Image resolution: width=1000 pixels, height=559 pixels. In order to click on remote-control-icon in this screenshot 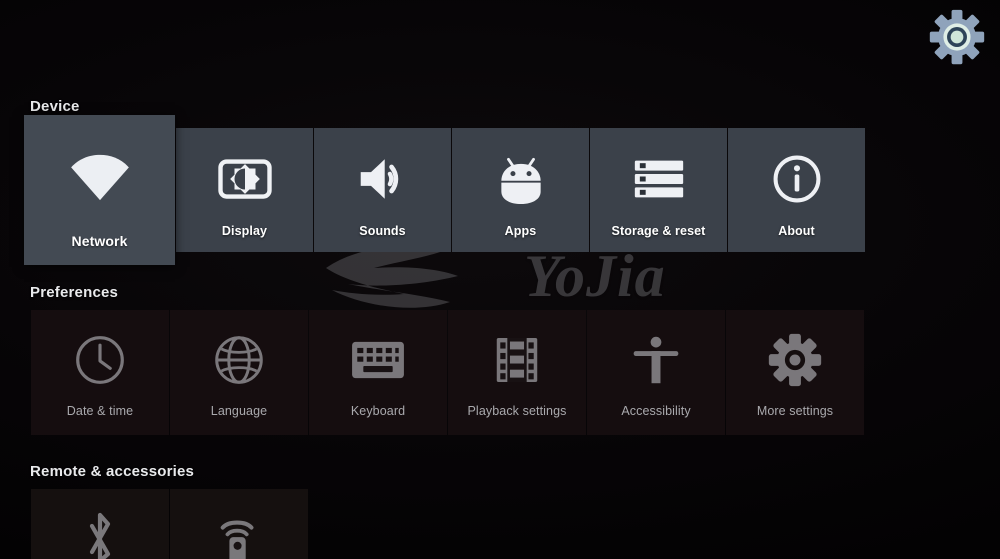, I will do `click(239, 535)`.